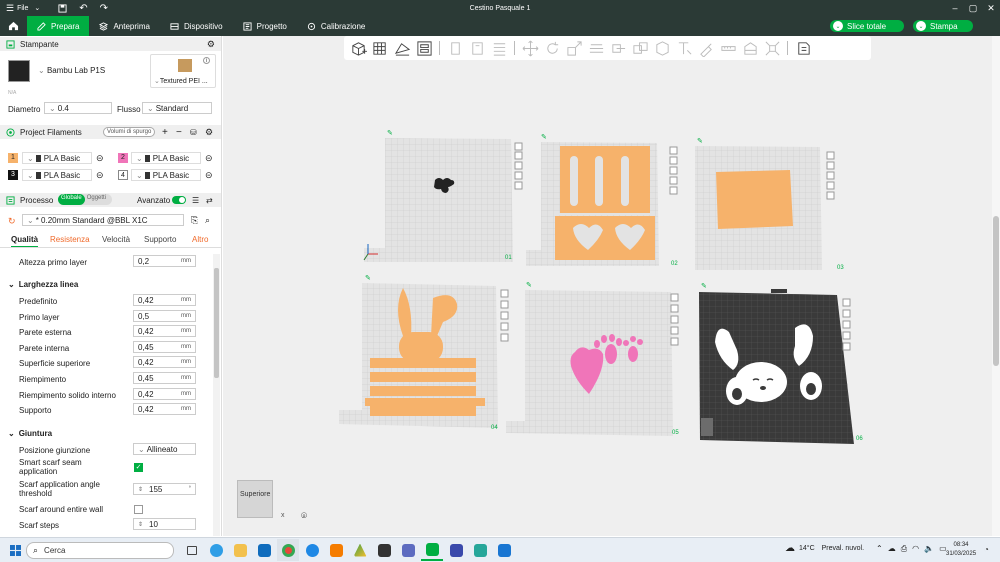 This screenshot has width=1000, height=562. I want to click on save-icon, so click(62, 8).